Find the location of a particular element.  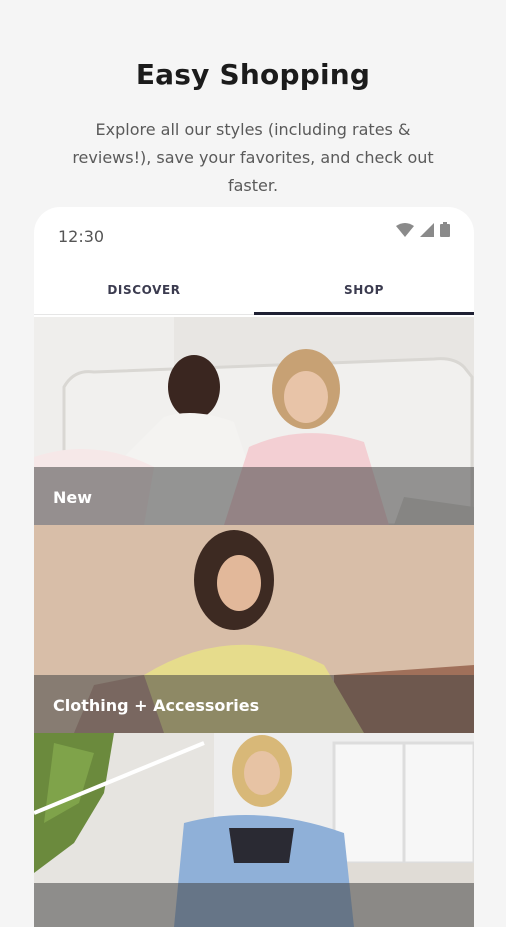

status-time: 12:30 is located at coordinates (81, 236).